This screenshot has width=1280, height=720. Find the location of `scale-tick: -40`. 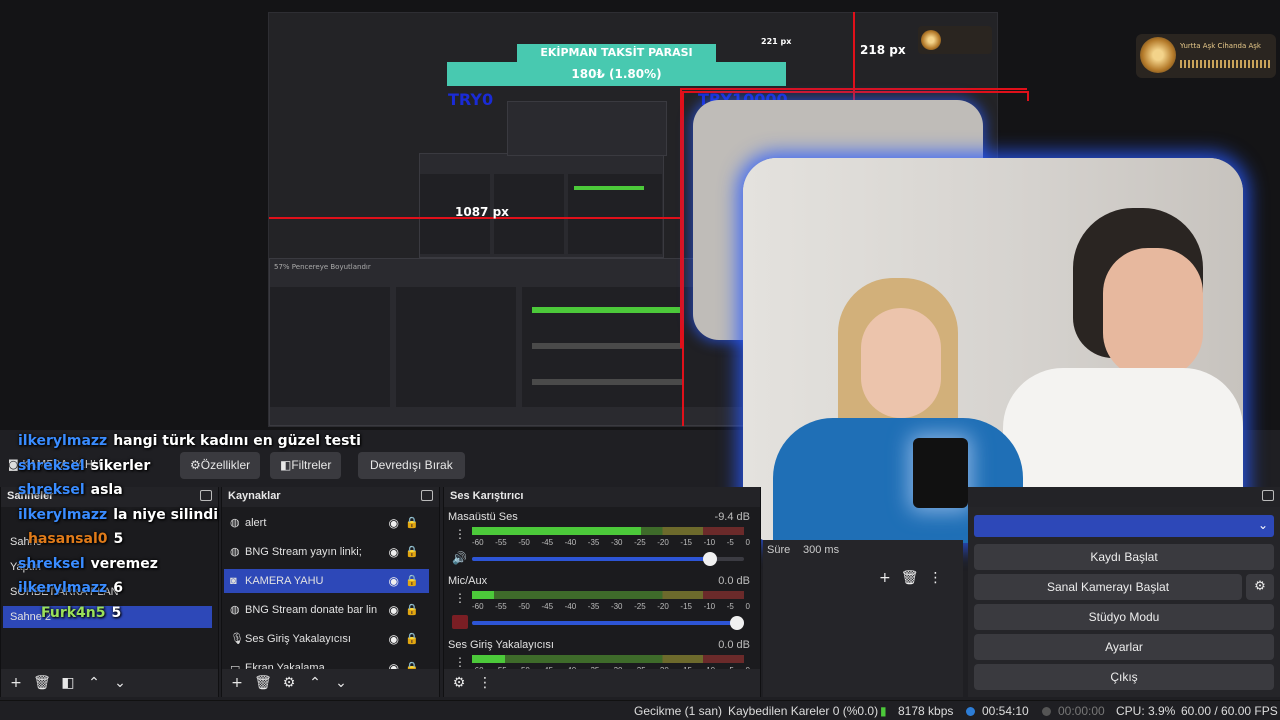

scale-tick: -40 is located at coordinates (570, 606).